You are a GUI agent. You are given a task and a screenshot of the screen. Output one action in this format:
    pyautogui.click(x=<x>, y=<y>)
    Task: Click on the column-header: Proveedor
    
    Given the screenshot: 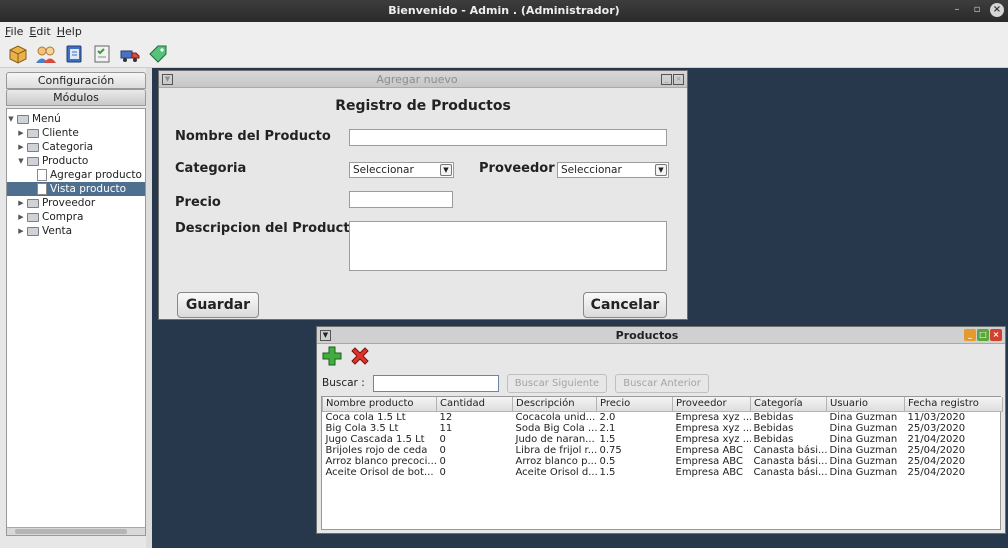 What is the action you would take?
    pyautogui.click(x=711, y=404)
    